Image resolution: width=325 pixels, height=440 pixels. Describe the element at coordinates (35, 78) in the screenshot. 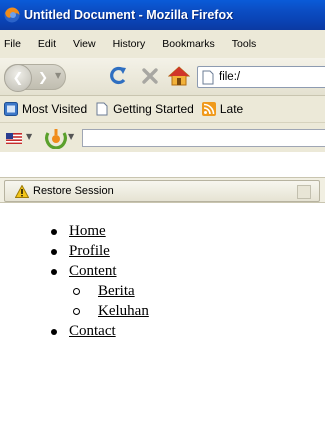

I see `back-forward-group: ❮ ❯ ▼` at that location.